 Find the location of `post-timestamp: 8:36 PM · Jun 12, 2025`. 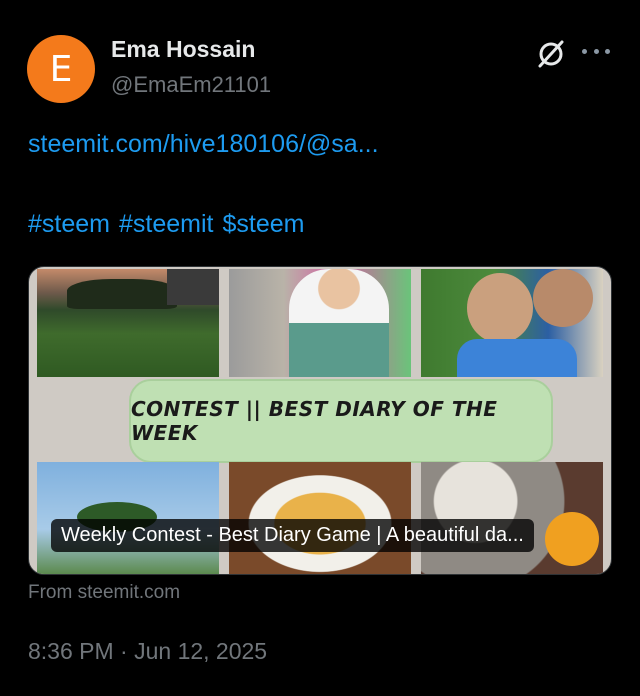

post-timestamp: 8:36 PM · Jun 12, 2025 is located at coordinates (147, 651).